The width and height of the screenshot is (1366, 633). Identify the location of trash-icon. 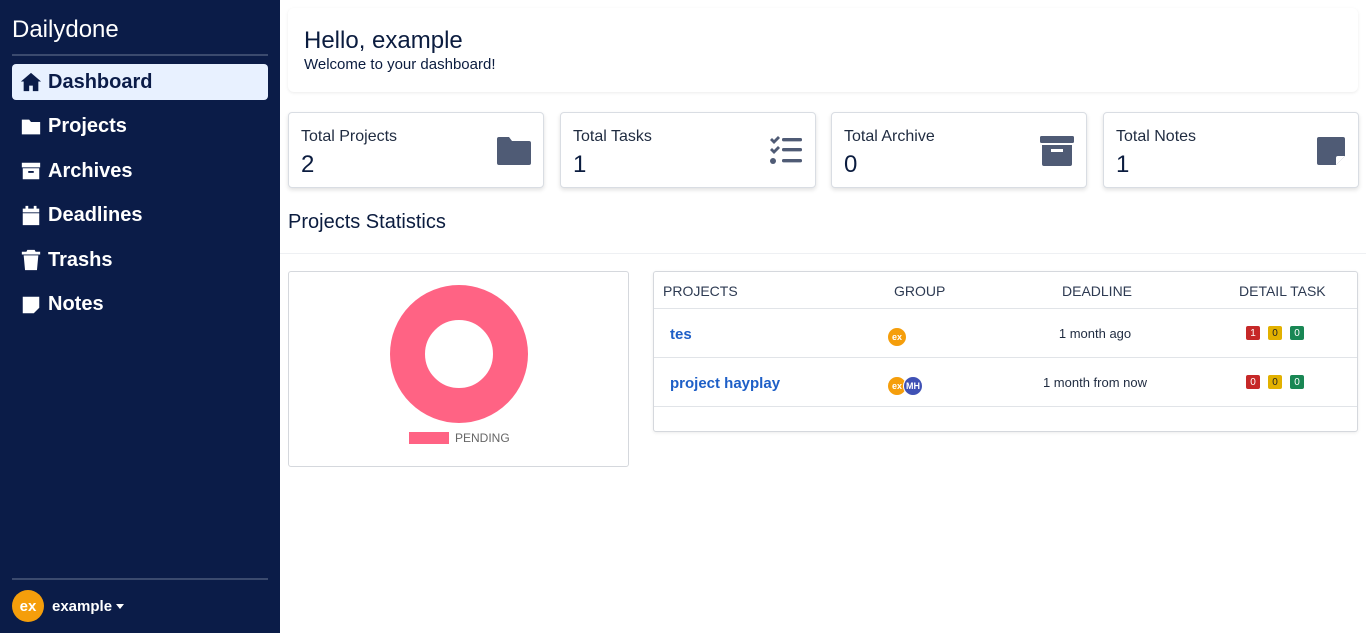
(31, 260).